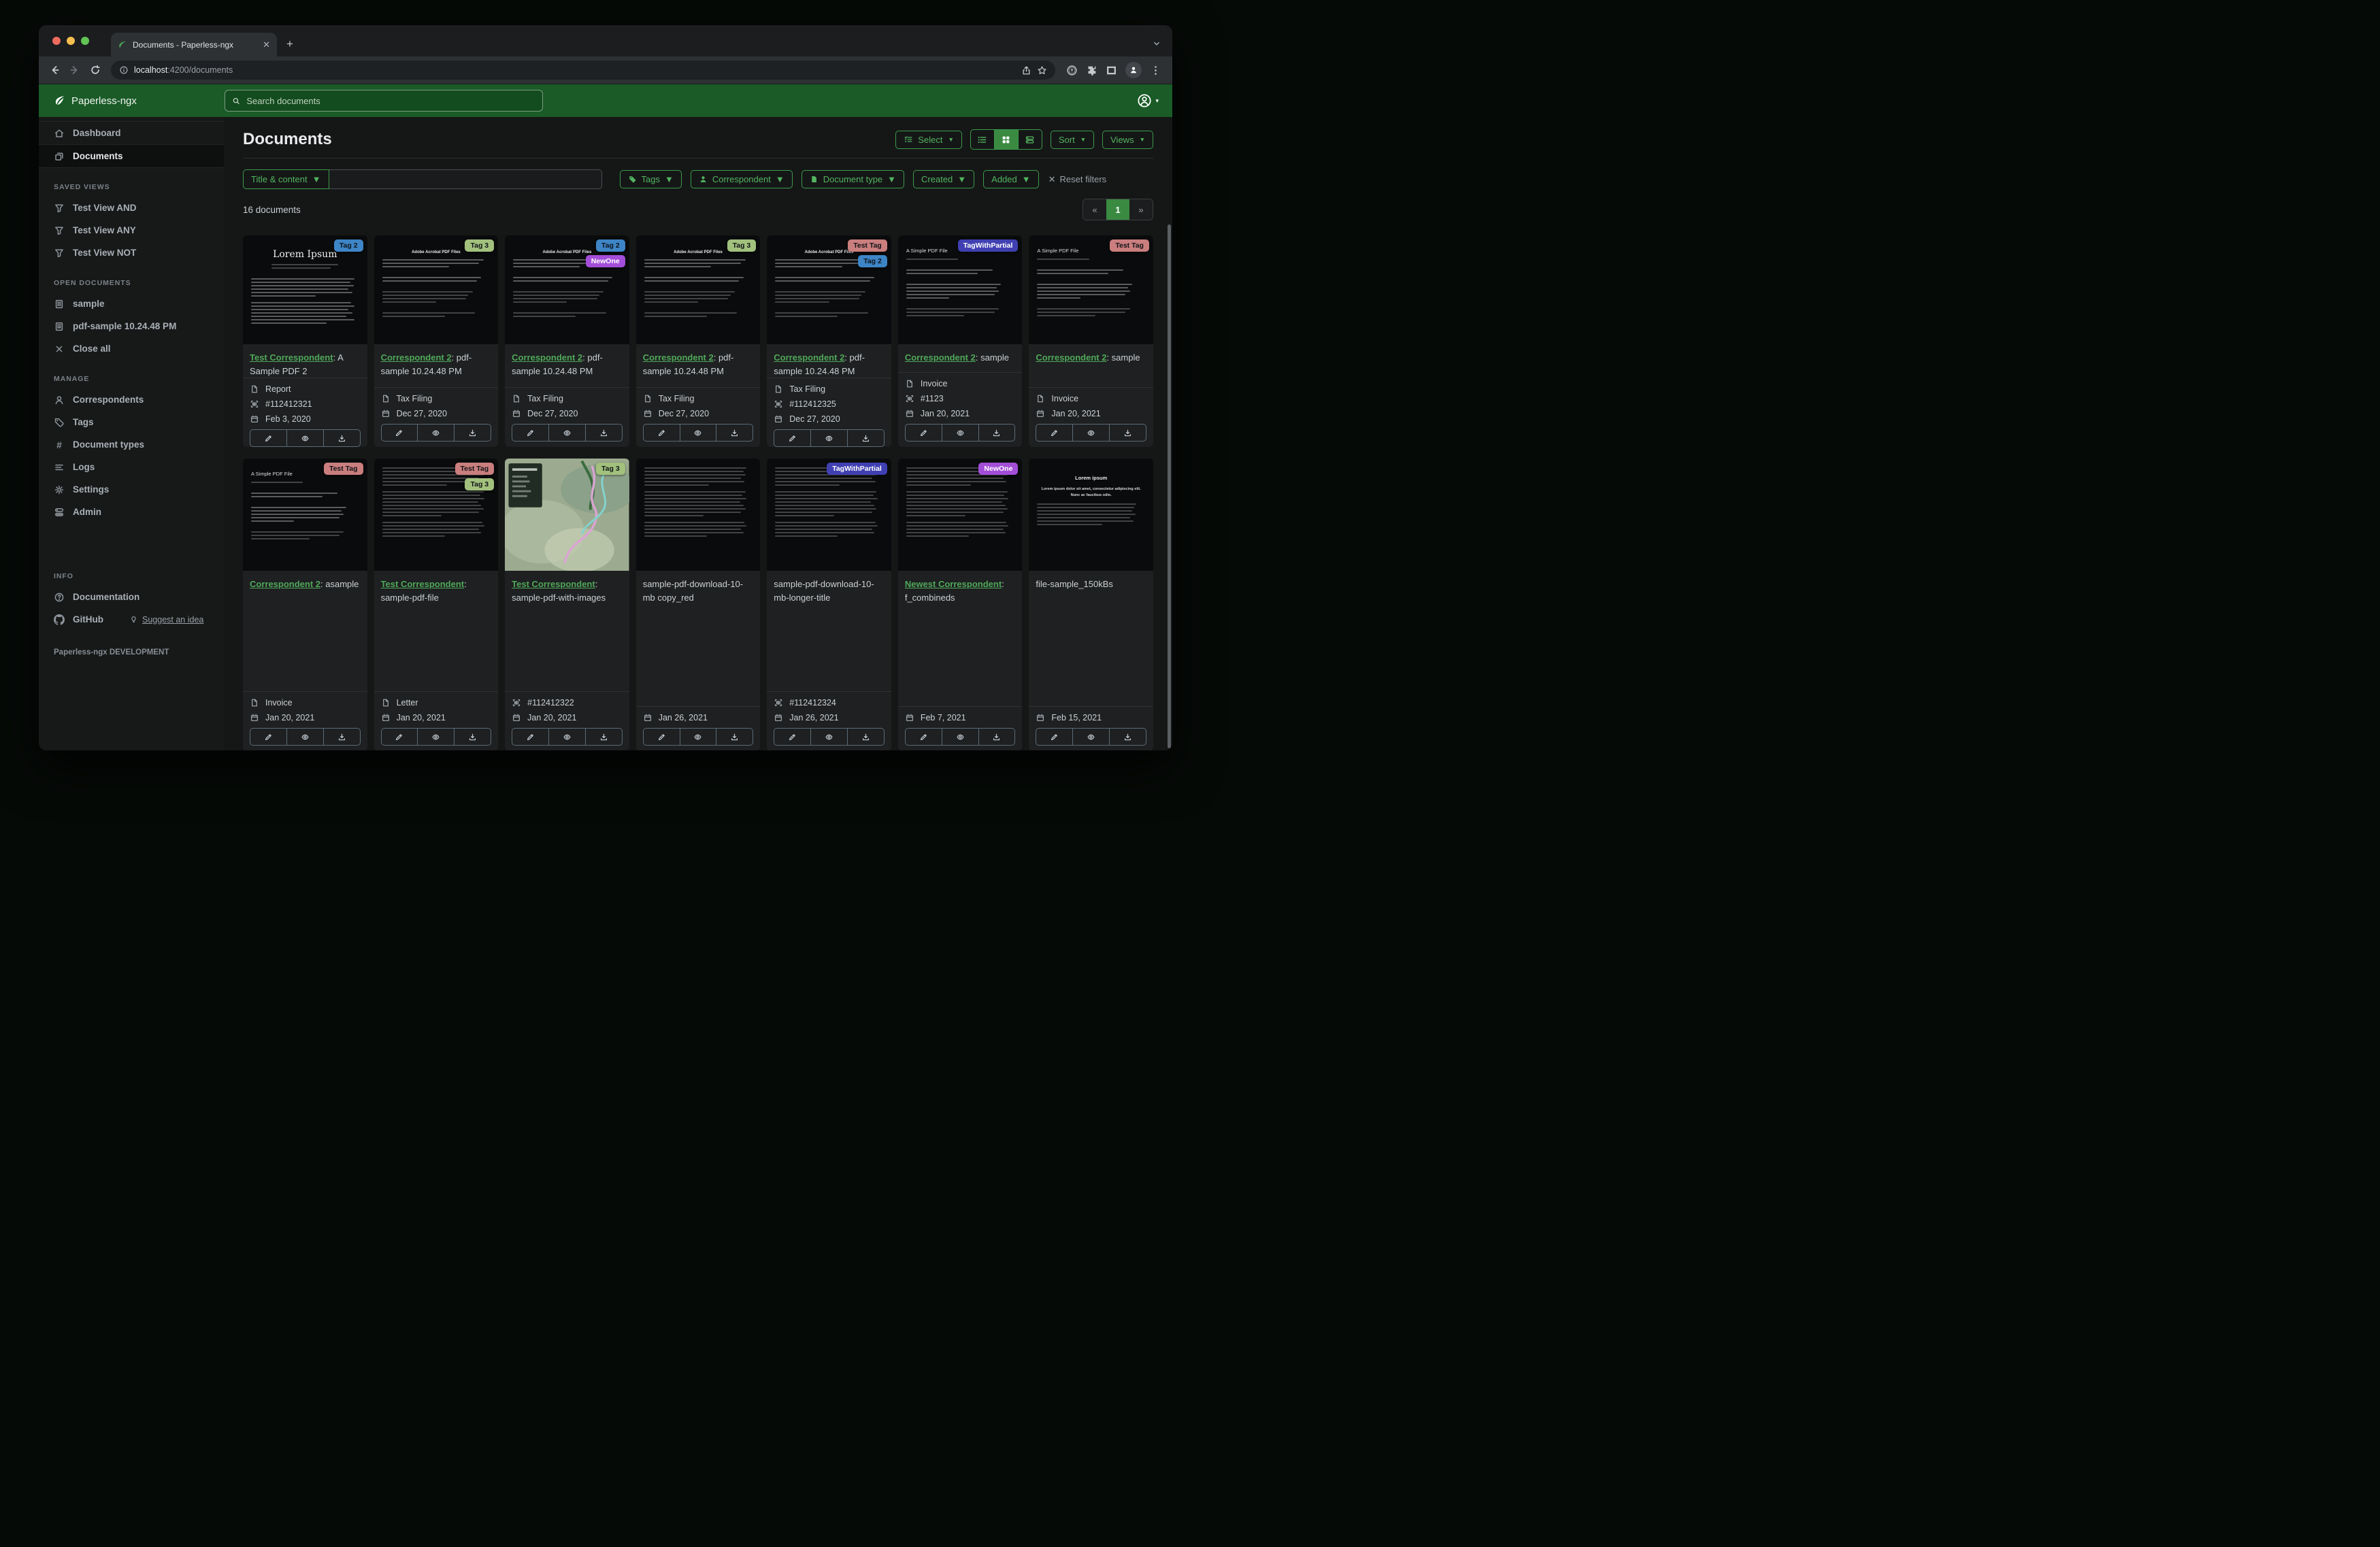 The image size is (2380, 1547). What do you see at coordinates (55, 70) in the screenshot?
I see `back-button` at bounding box center [55, 70].